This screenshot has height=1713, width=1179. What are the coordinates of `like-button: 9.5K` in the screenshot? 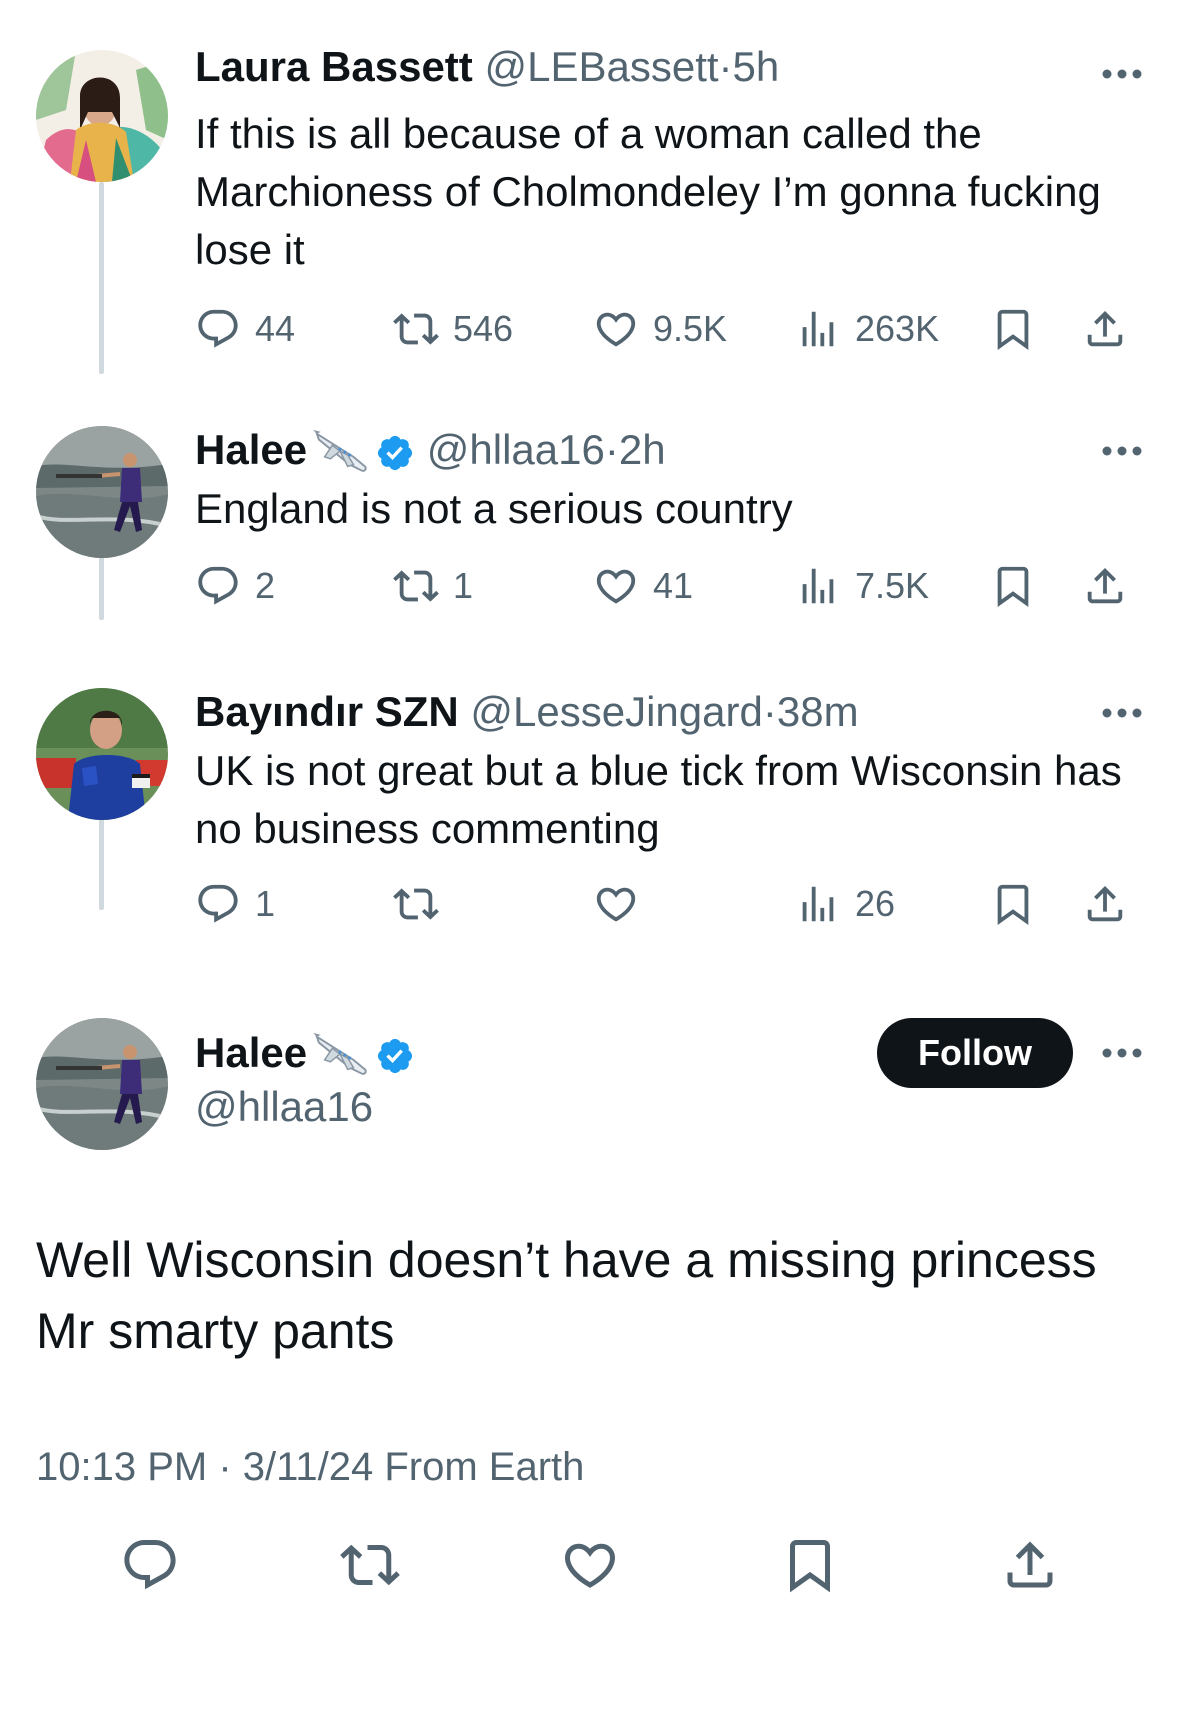 It's located at (660, 329).